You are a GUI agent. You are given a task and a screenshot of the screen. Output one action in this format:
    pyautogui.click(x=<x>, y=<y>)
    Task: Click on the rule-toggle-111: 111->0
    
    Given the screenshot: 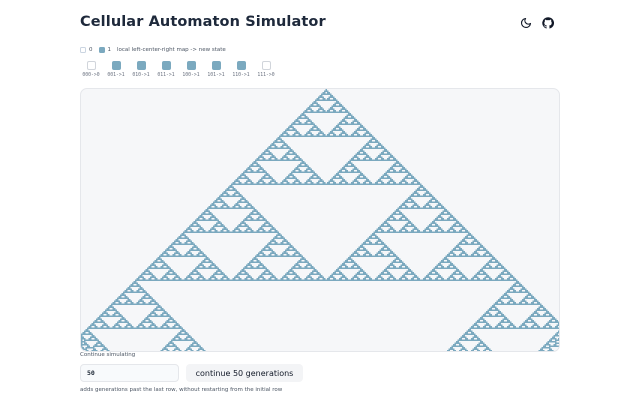 What is the action you would take?
    pyautogui.click(x=266, y=69)
    